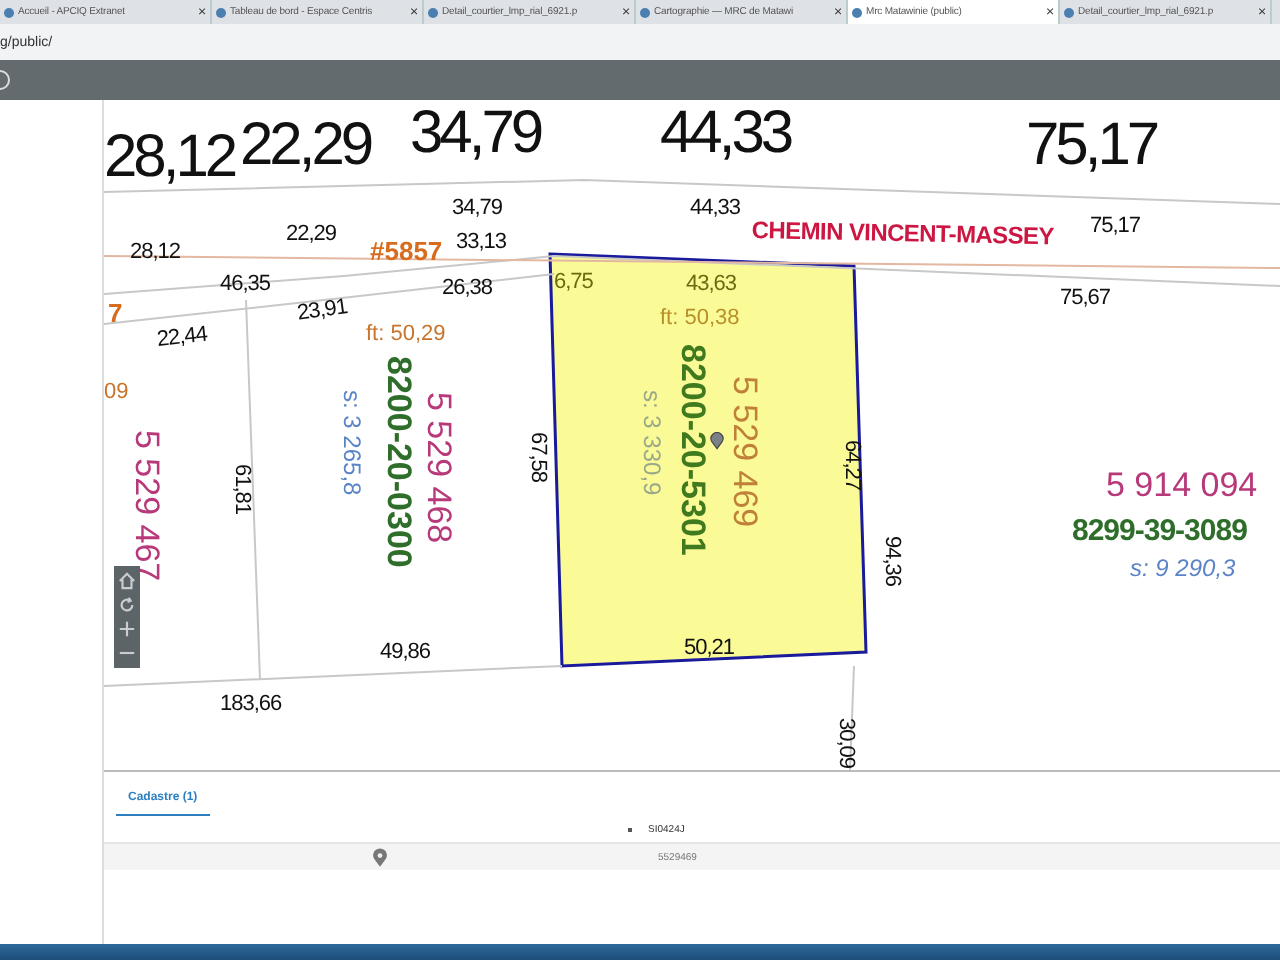 This screenshot has width=1280, height=960. I want to click on area-label: s: 9 290,3, so click(1183, 568).